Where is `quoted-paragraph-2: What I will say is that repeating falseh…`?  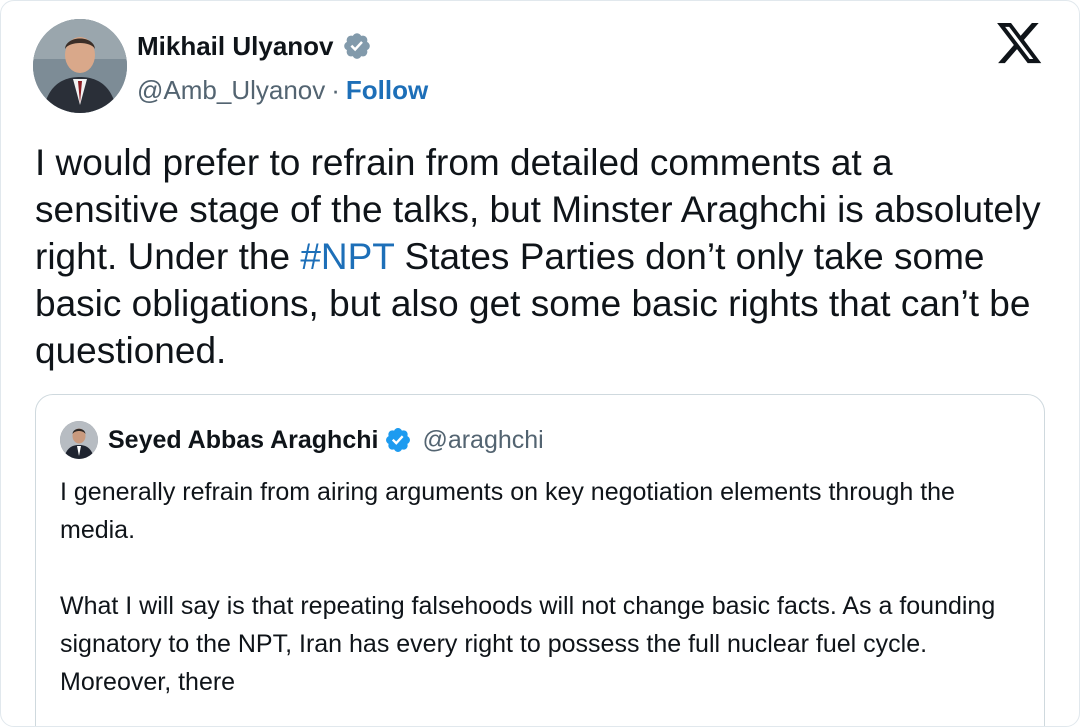
quoted-paragraph-2: What I will say is that repeating falseh… is located at coordinates (528, 644).